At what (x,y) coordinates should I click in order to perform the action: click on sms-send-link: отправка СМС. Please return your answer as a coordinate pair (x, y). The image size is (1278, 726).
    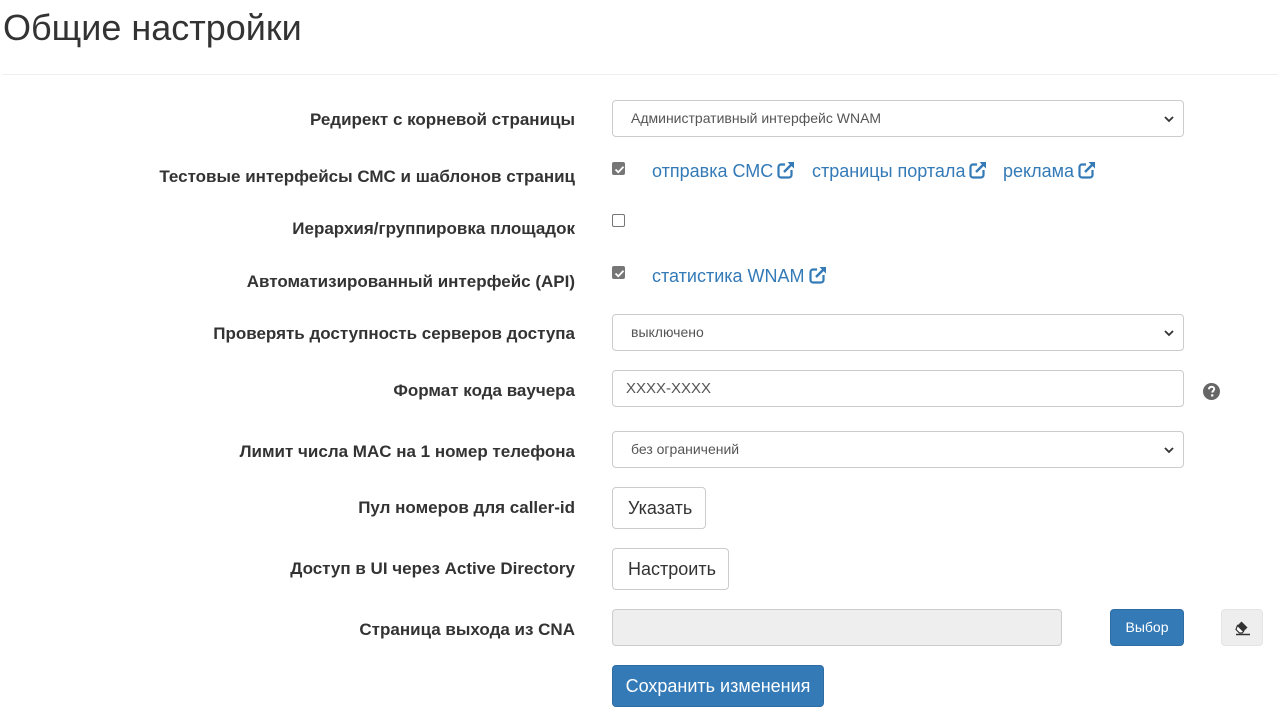
    Looking at the image, I should click on (724, 171).